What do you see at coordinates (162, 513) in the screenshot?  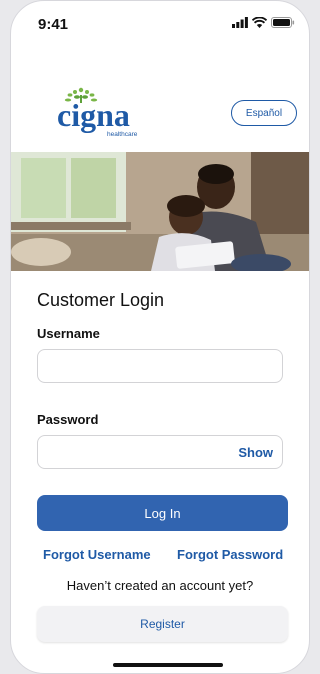 I see `login-button: Log In` at bounding box center [162, 513].